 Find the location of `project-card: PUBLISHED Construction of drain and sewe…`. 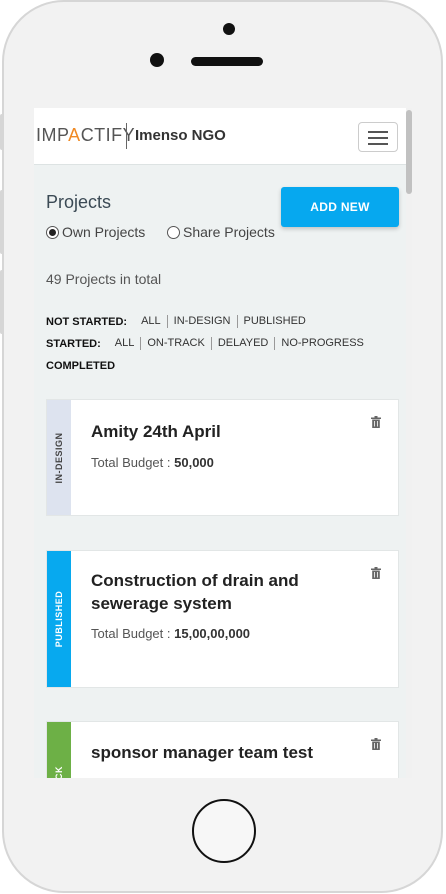

project-card: PUBLISHED Construction of drain and sewe… is located at coordinates (222, 619).